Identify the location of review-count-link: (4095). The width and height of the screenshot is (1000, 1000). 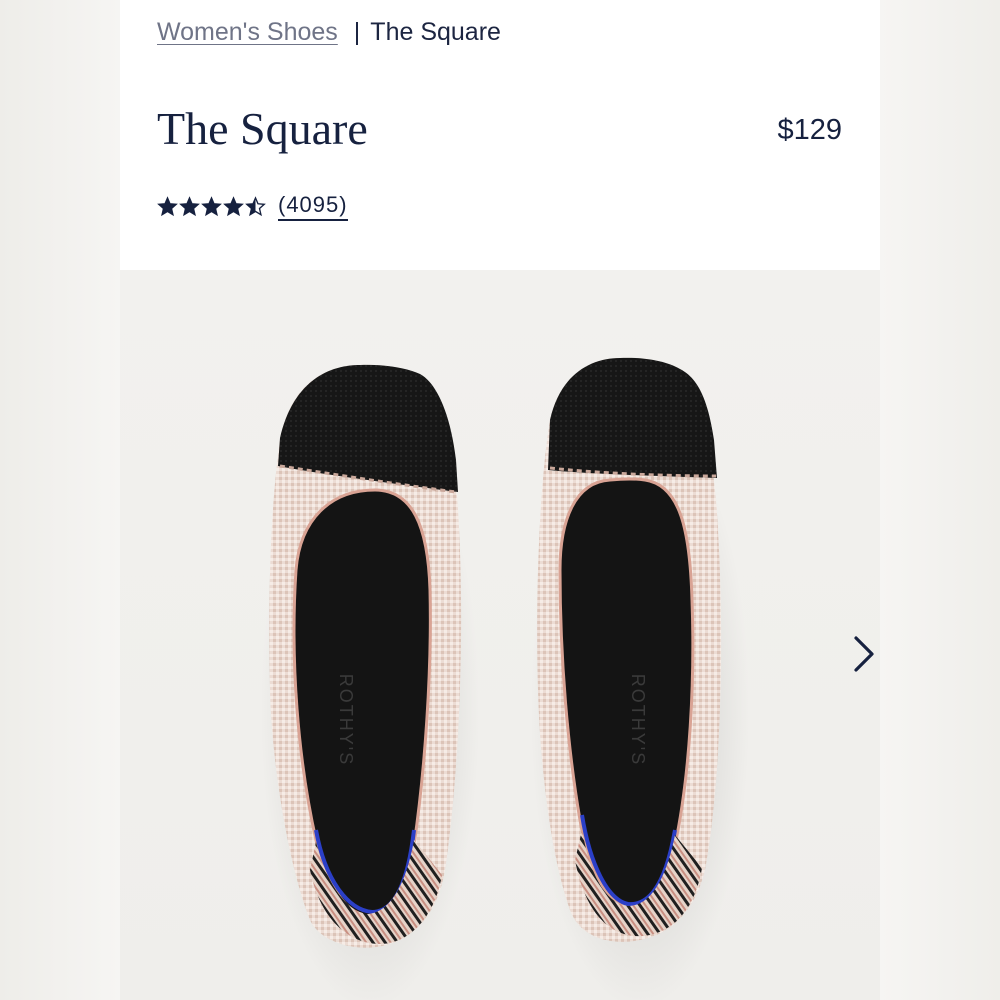
(313, 206).